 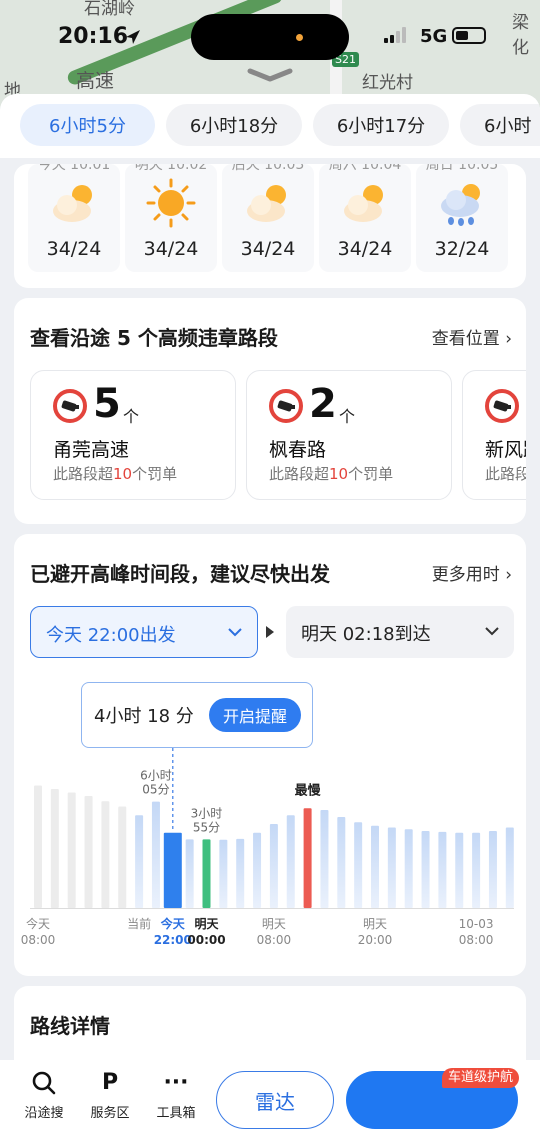 What do you see at coordinates (144, 632) in the screenshot?
I see `depart-time-select: 今天 22:00出发` at bounding box center [144, 632].